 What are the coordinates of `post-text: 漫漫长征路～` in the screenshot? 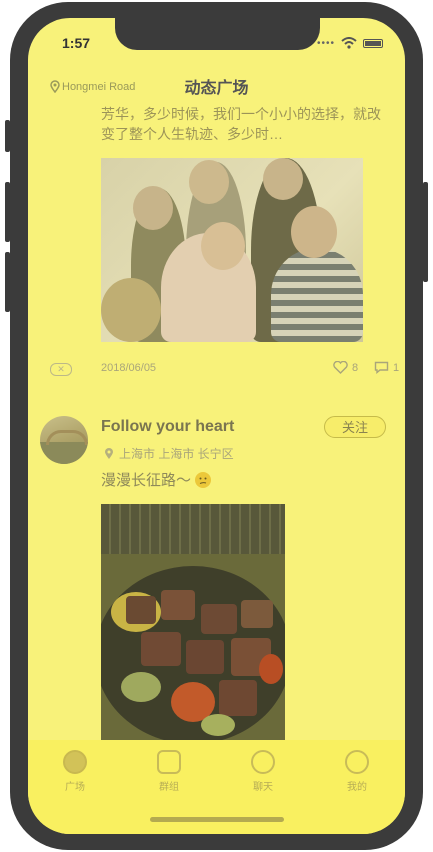 It's located at (156, 479).